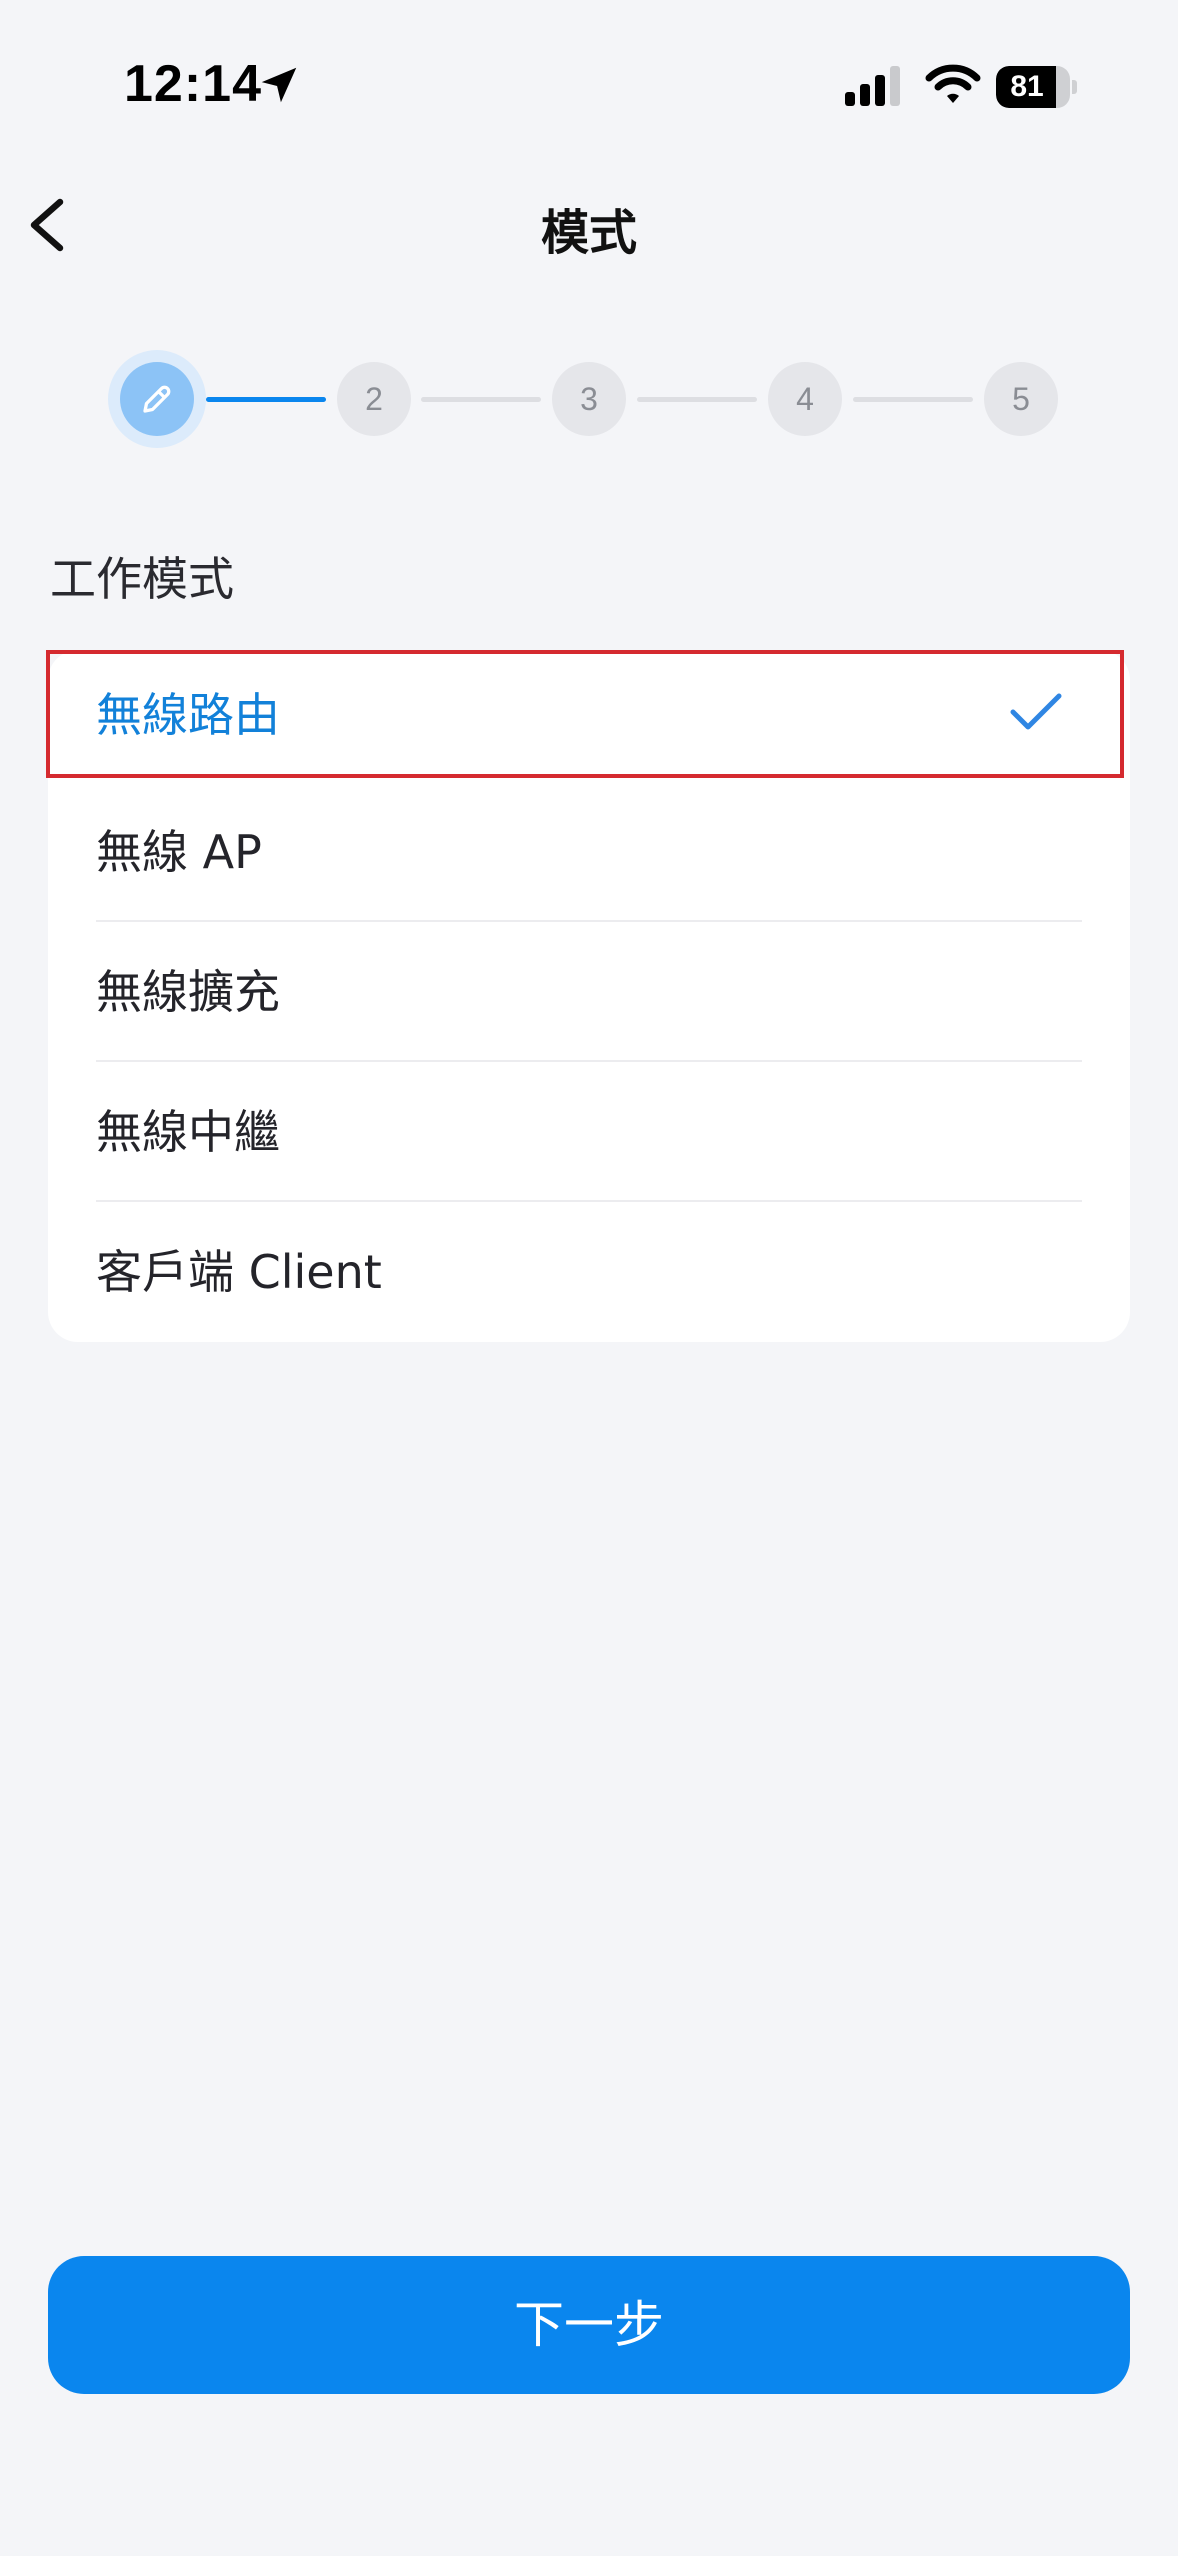 The image size is (1178, 2556). Describe the element at coordinates (588, 715) in the screenshot. I see `option-wireless-router: 無線路由` at that location.